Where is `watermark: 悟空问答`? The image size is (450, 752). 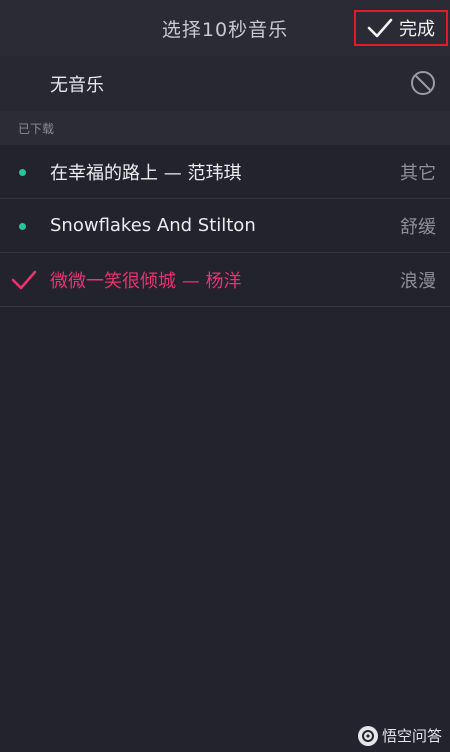 watermark: 悟空问答 is located at coordinates (399, 735).